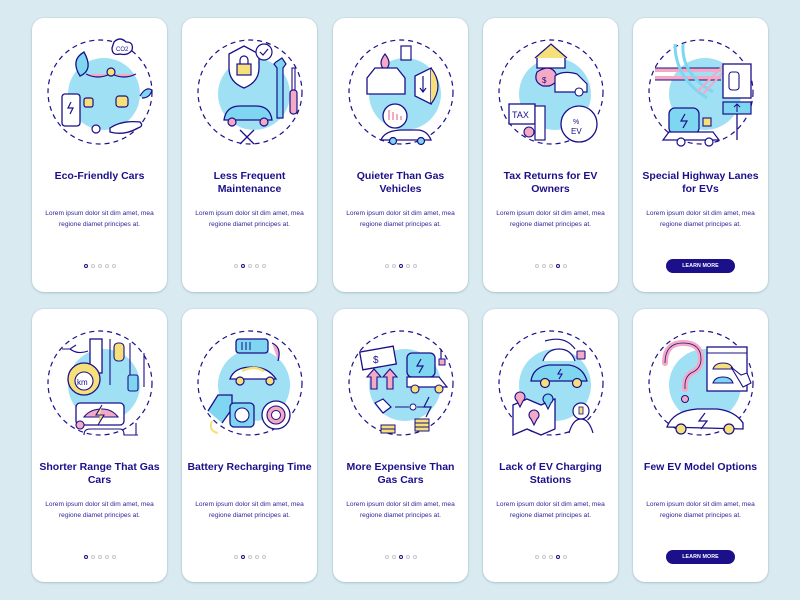 The height and width of the screenshot is (600, 800). Describe the element at coordinates (99, 90) in the screenshot. I see `eco-friendly-cars-icon: CO2` at that location.